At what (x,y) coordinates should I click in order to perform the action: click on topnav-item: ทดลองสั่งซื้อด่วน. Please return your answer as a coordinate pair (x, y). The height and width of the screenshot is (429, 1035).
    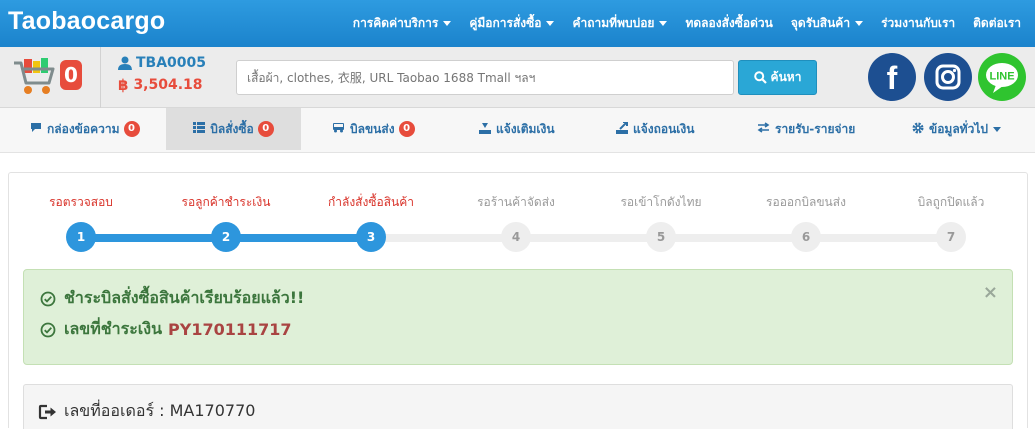
    Looking at the image, I should click on (728, 23).